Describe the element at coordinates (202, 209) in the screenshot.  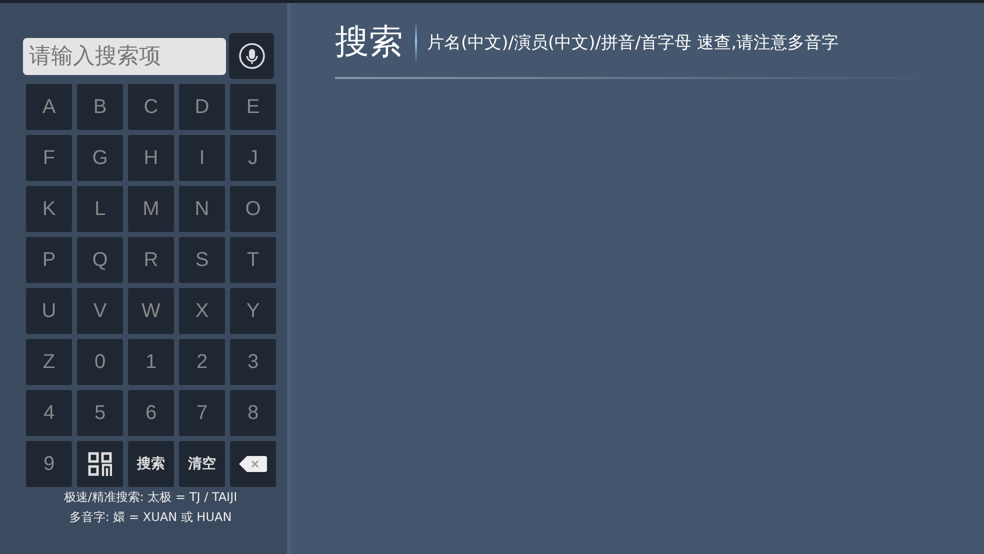
I see `key-button: N` at that location.